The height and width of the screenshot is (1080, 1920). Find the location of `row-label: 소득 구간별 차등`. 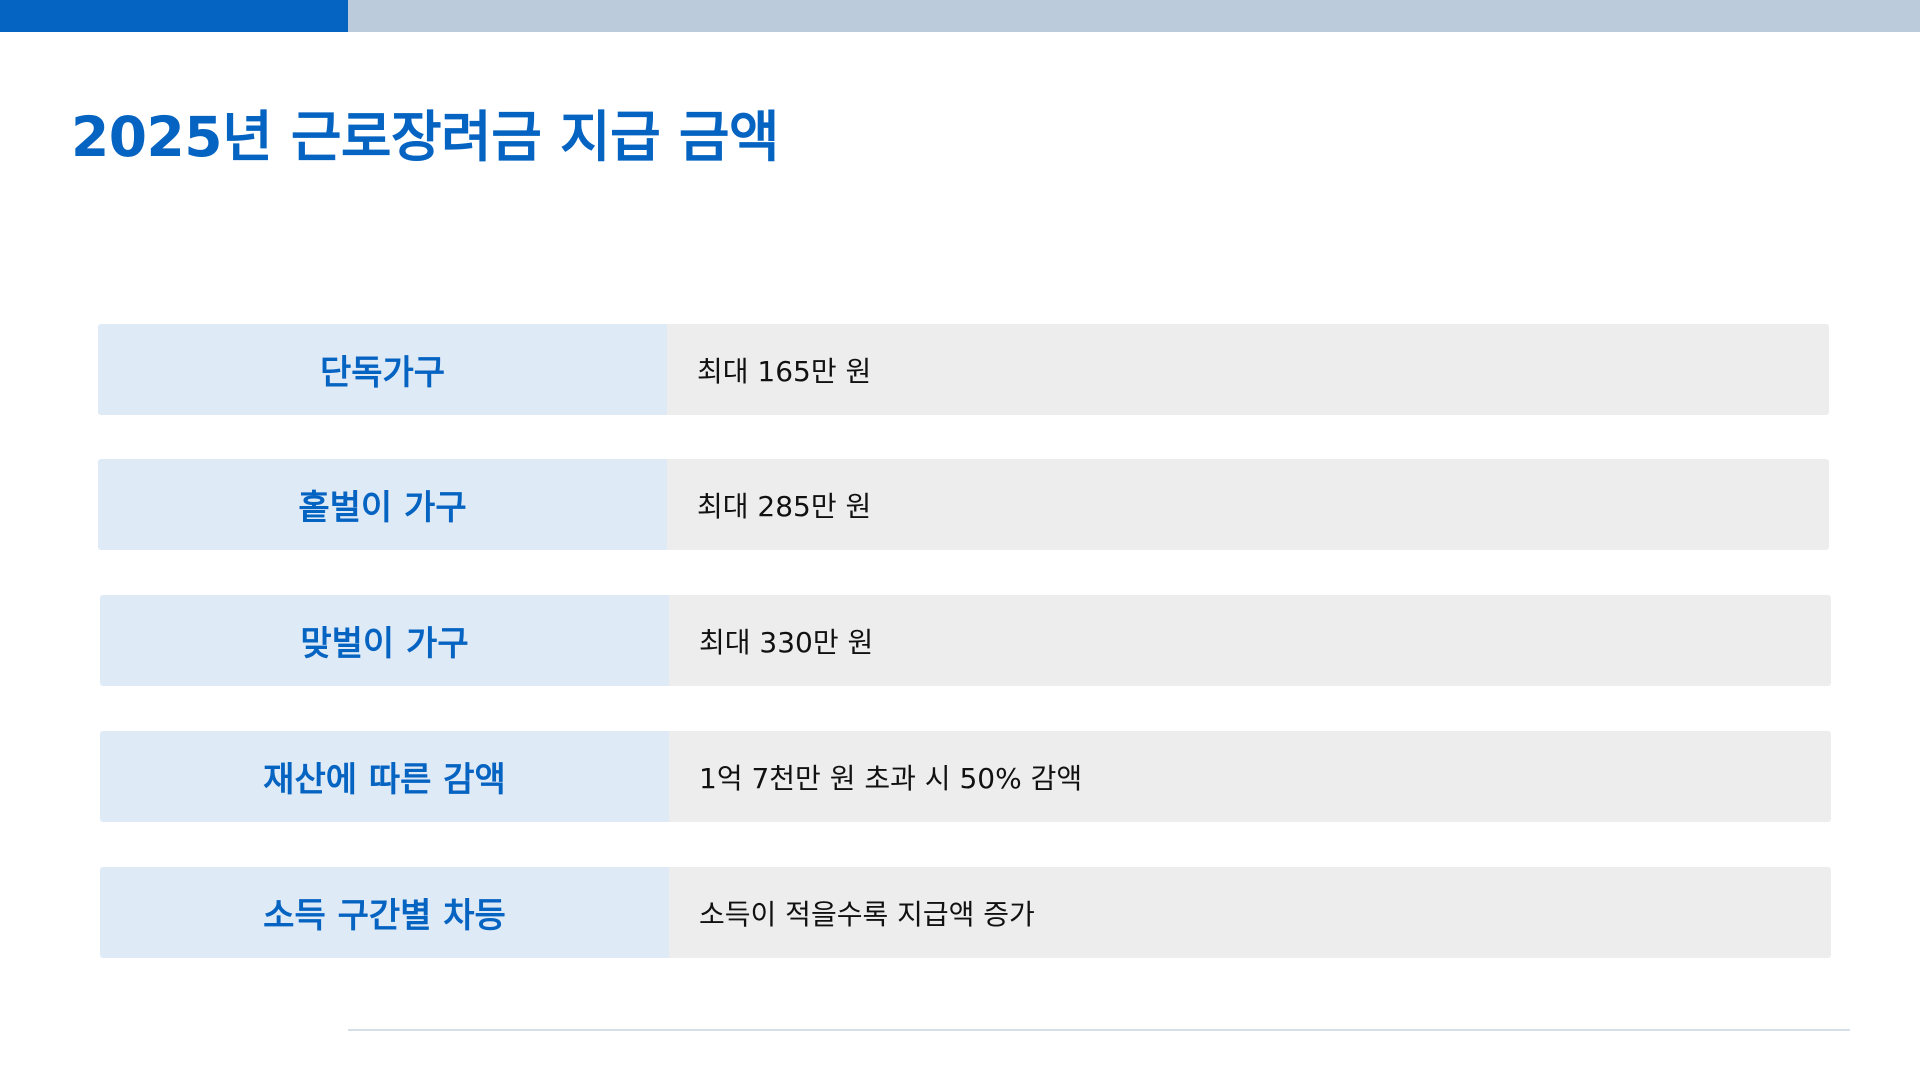

row-label: 소득 구간별 차등 is located at coordinates (384, 912).